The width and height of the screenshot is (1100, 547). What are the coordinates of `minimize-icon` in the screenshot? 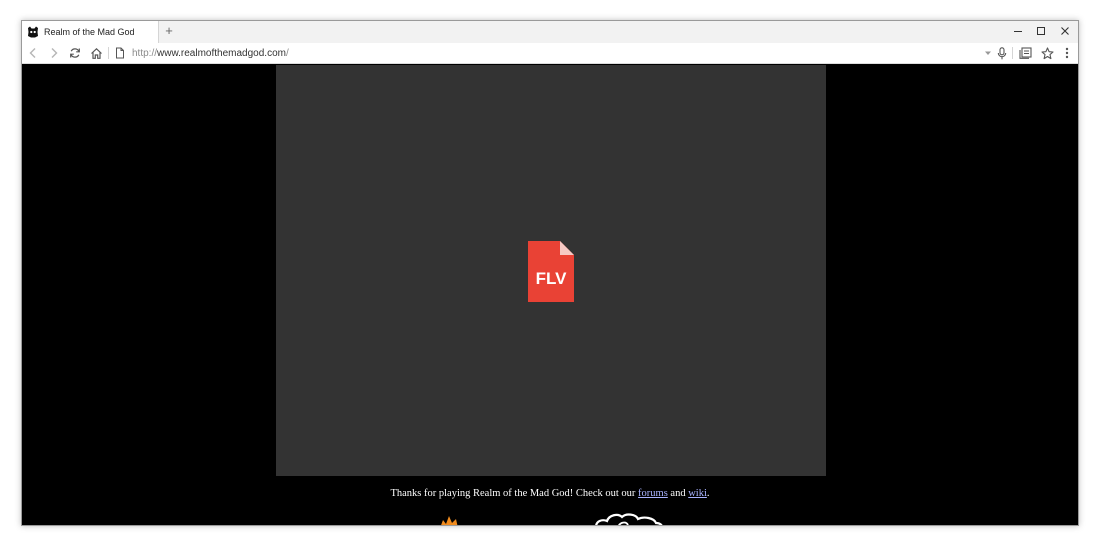 It's located at (1018, 31).